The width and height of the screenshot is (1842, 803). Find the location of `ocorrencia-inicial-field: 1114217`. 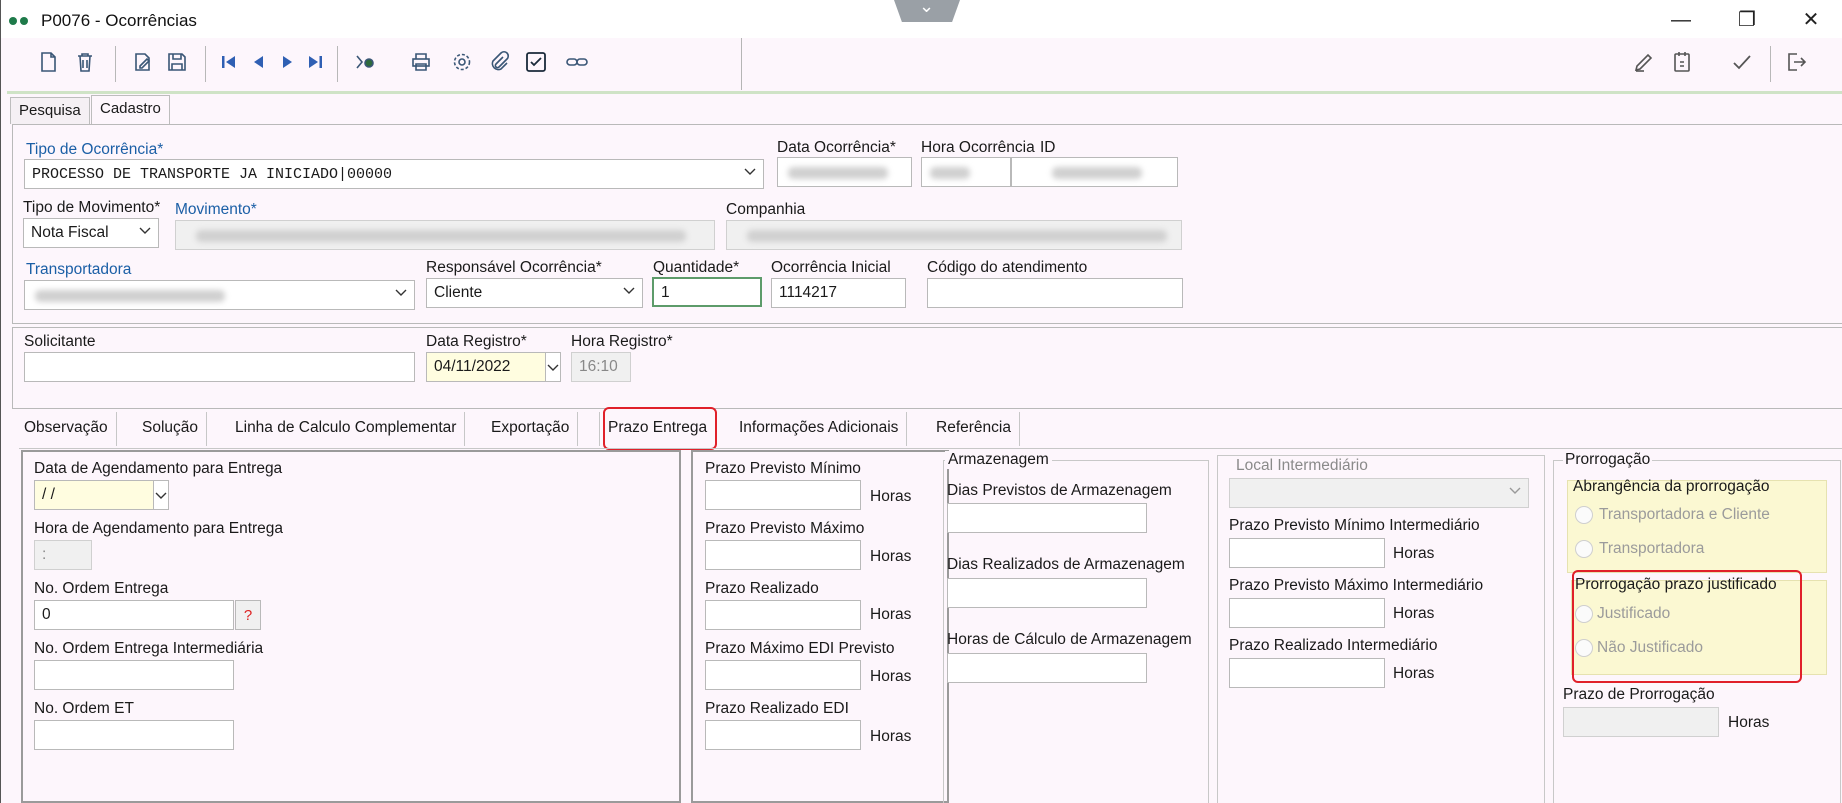

ocorrencia-inicial-field: 1114217 is located at coordinates (838, 293).